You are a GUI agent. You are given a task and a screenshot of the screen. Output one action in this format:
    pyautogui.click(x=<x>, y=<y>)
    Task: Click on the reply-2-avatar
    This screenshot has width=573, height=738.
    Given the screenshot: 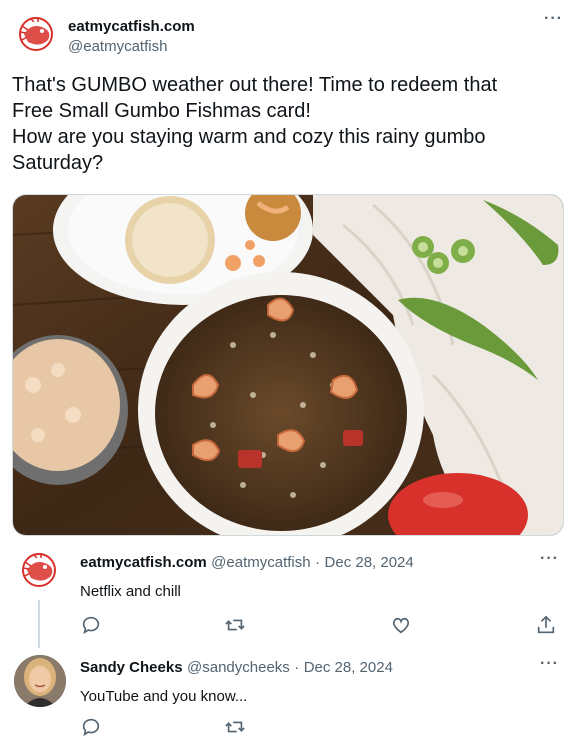 What is the action you would take?
    pyautogui.click(x=40, y=681)
    